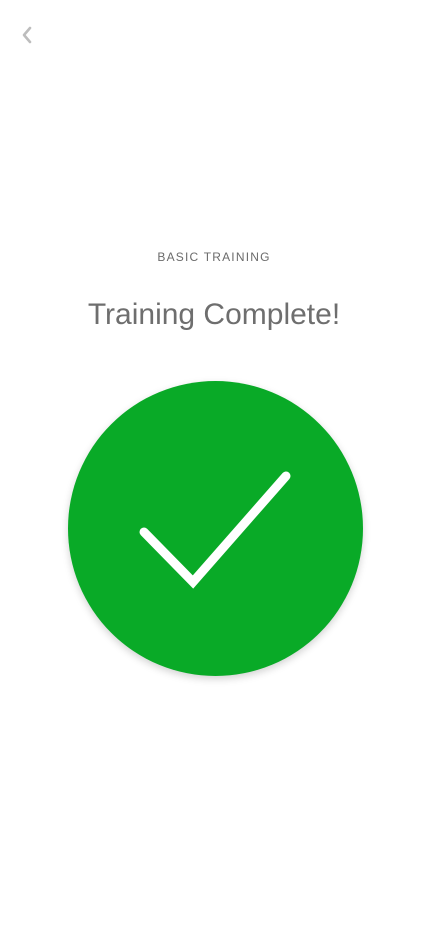 This screenshot has width=428, height=926. Describe the element at coordinates (214, 314) in the screenshot. I see `page-title: Training Complete!` at that location.